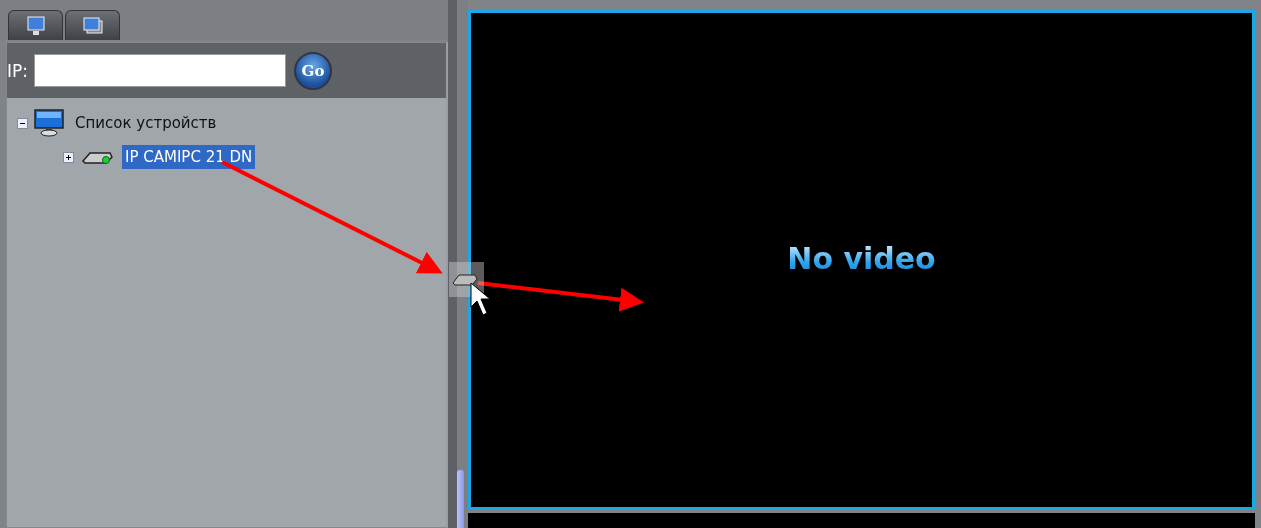 Image resolution: width=1261 pixels, height=528 pixels. Describe the element at coordinates (460, 499) in the screenshot. I see `scrollbar-thumb` at that location.